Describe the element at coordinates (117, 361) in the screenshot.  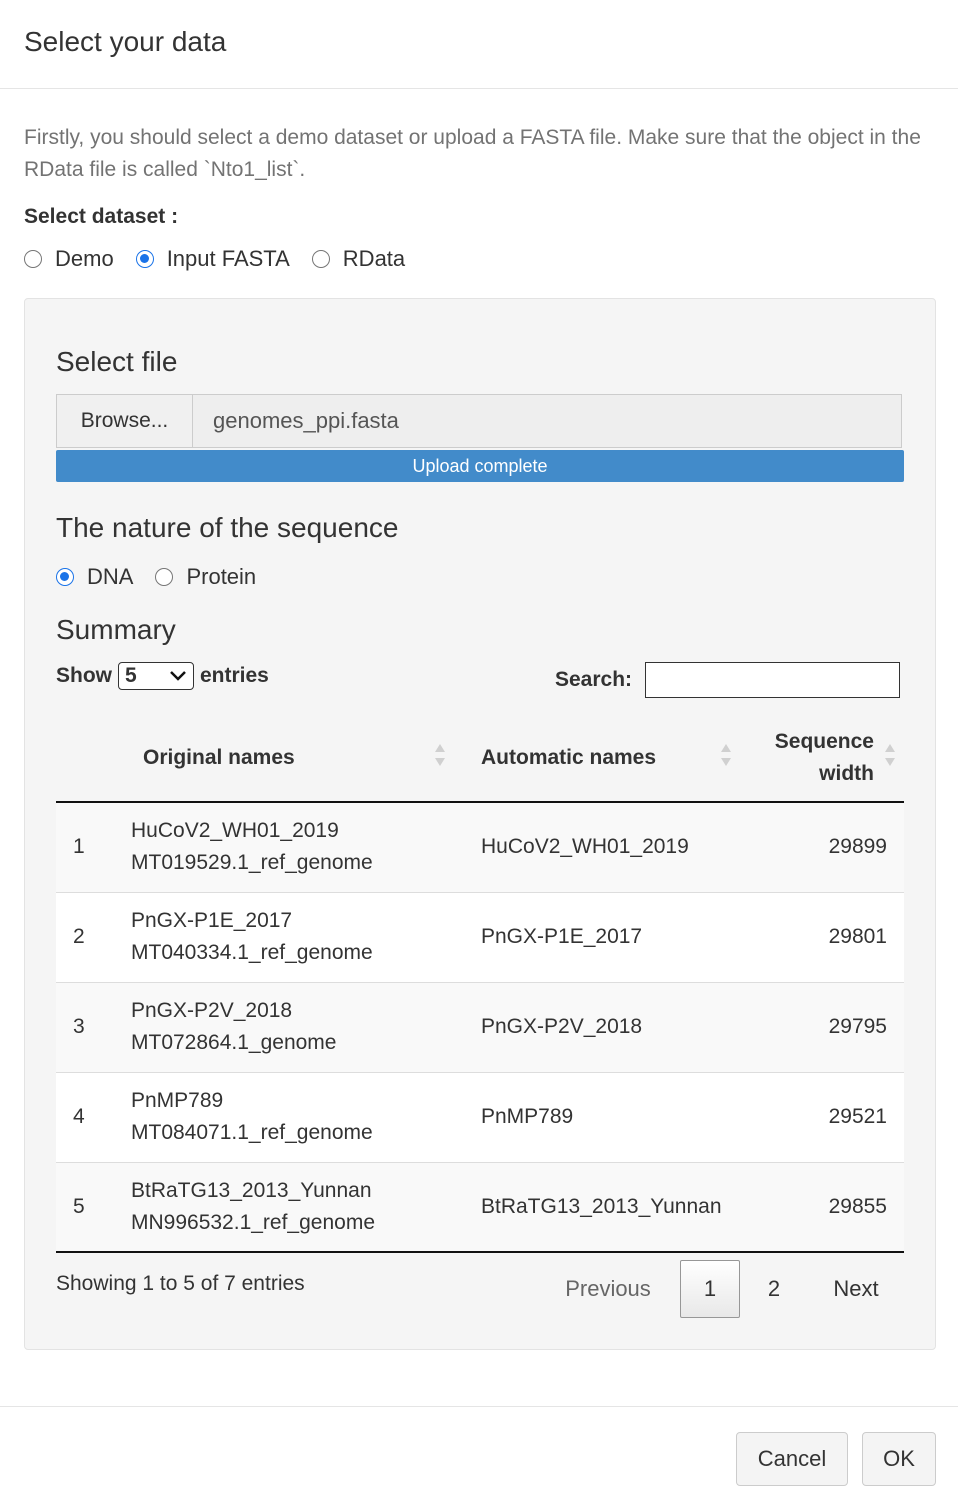
I see `select-file-heading: Select file` at that location.